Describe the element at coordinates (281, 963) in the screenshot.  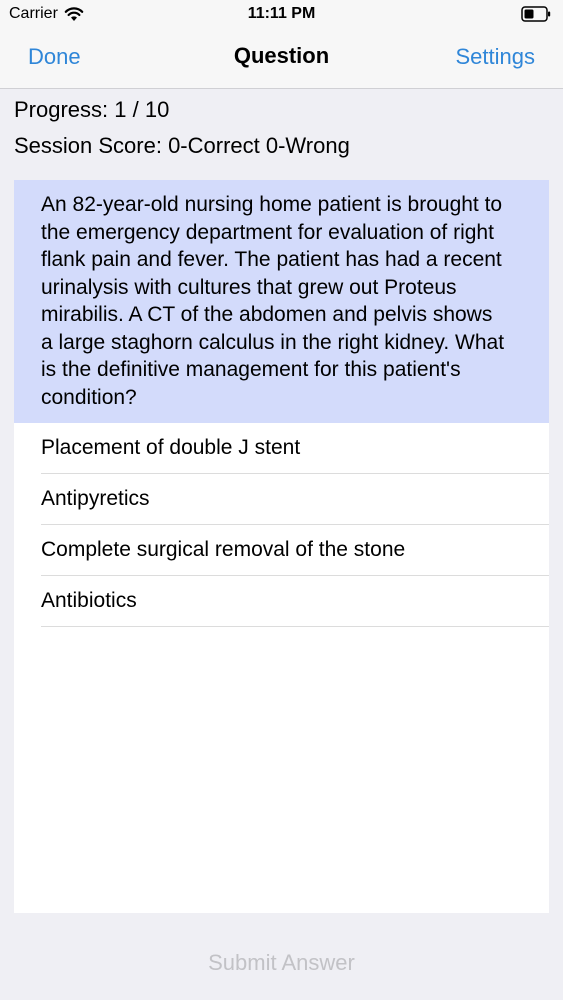
I see `submit-answer-button: Submit Answer` at that location.